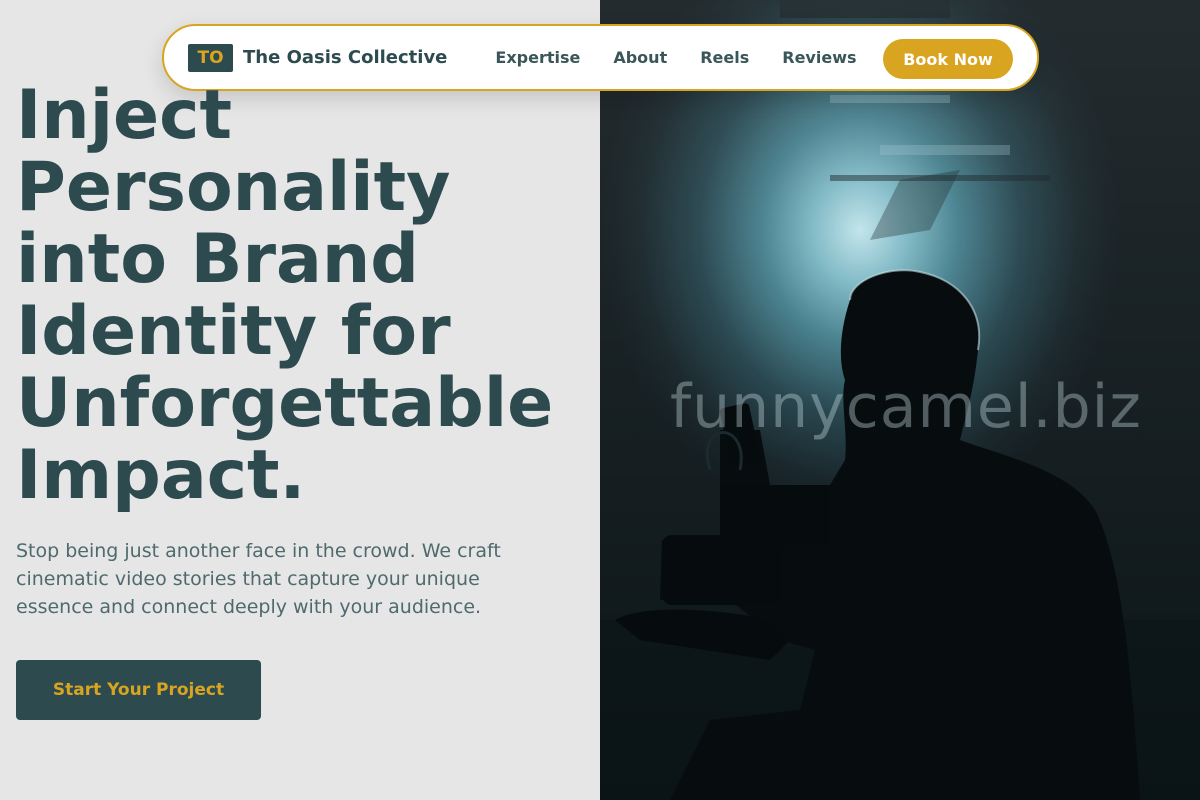 The height and width of the screenshot is (800, 1200). Describe the element at coordinates (640, 57) in the screenshot. I see `nav-link-about: About` at that location.